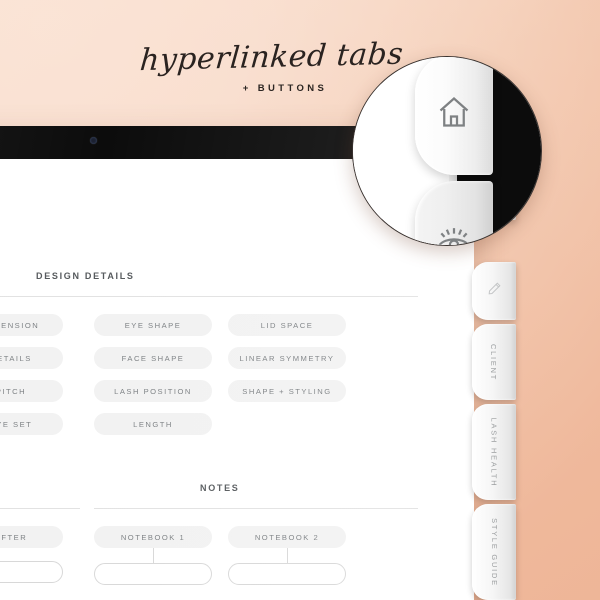  I want to click on zoom-callout-content, so click(447, 151).